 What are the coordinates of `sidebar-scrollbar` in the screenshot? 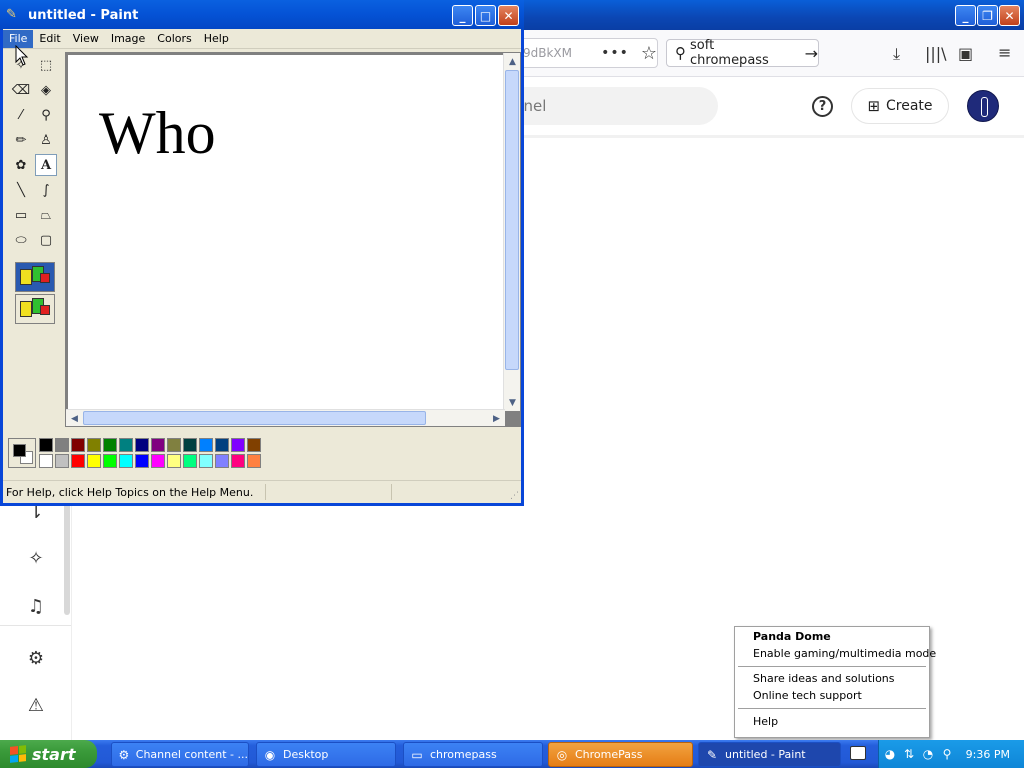 It's located at (67, 557).